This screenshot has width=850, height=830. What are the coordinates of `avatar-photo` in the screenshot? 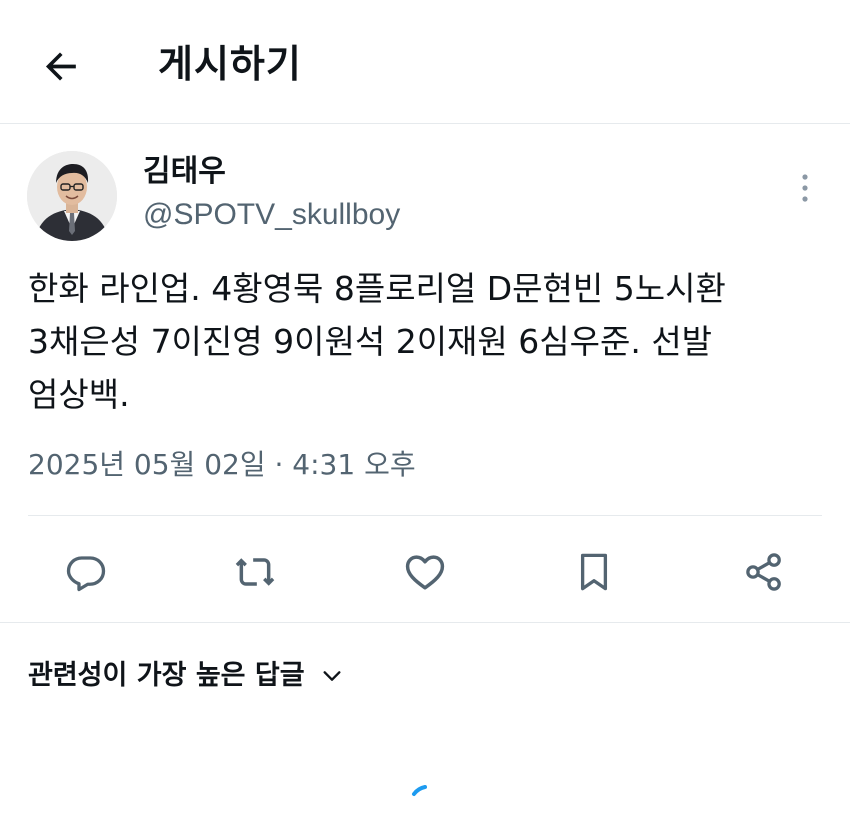 It's located at (72, 196).